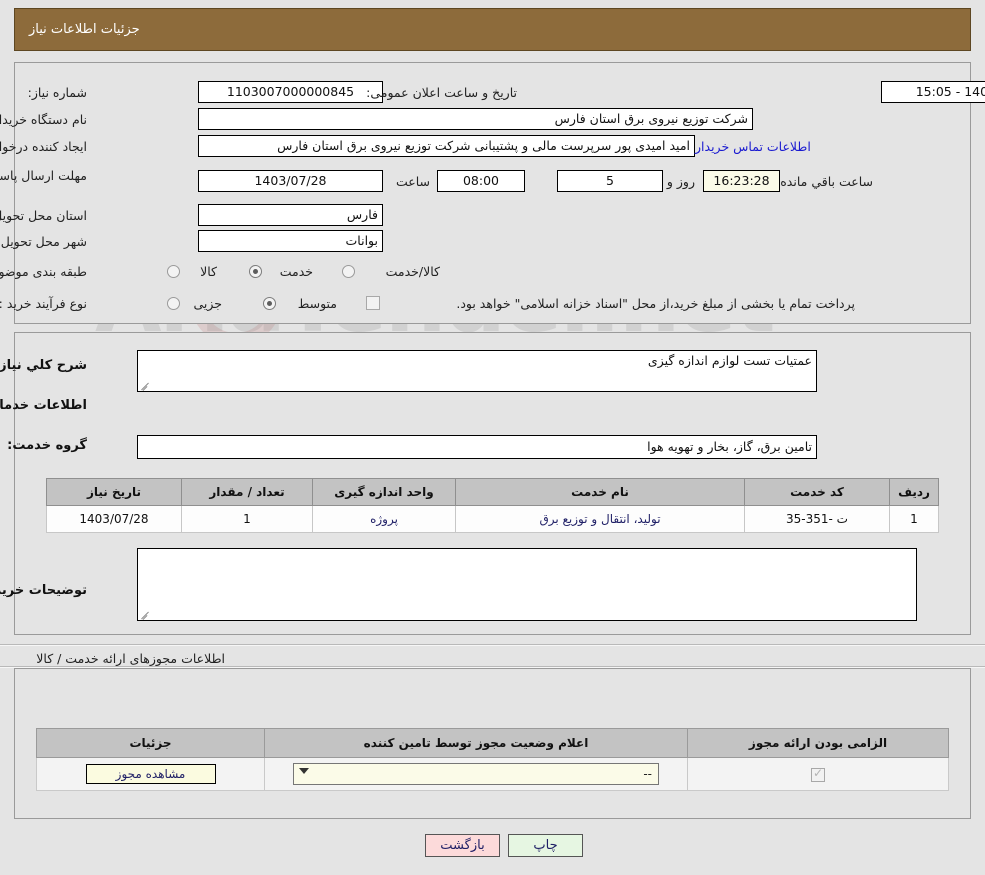 This screenshot has height=875, width=985. I want to click on permit-status-select: --, so click(476, 774).